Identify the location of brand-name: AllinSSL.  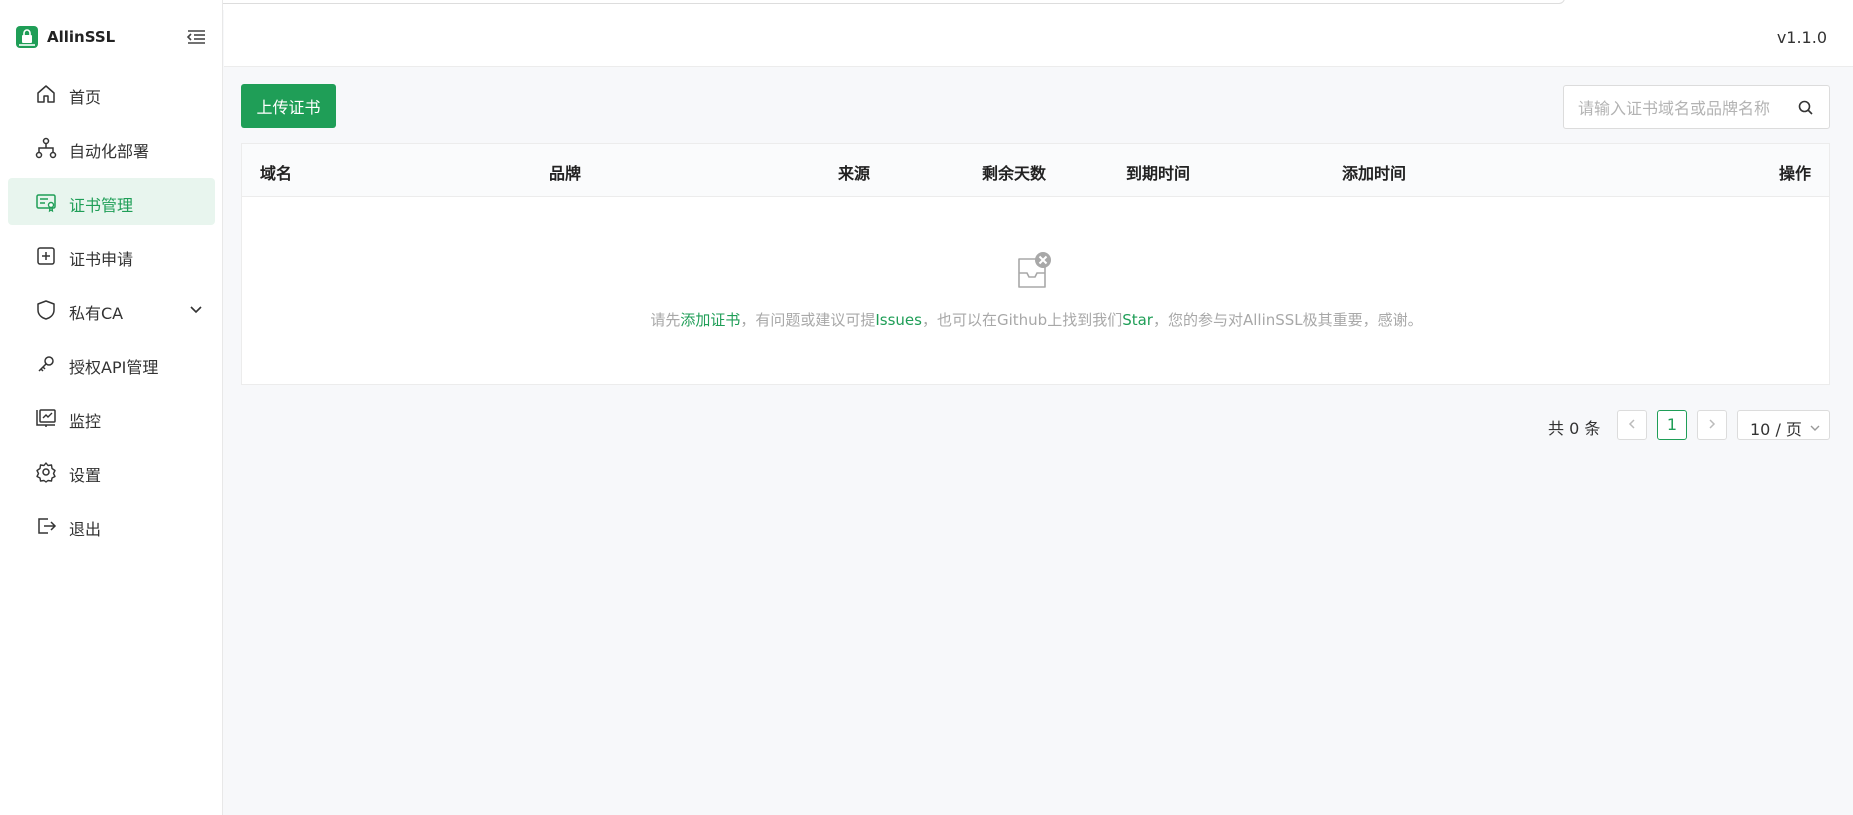
(81, 37).